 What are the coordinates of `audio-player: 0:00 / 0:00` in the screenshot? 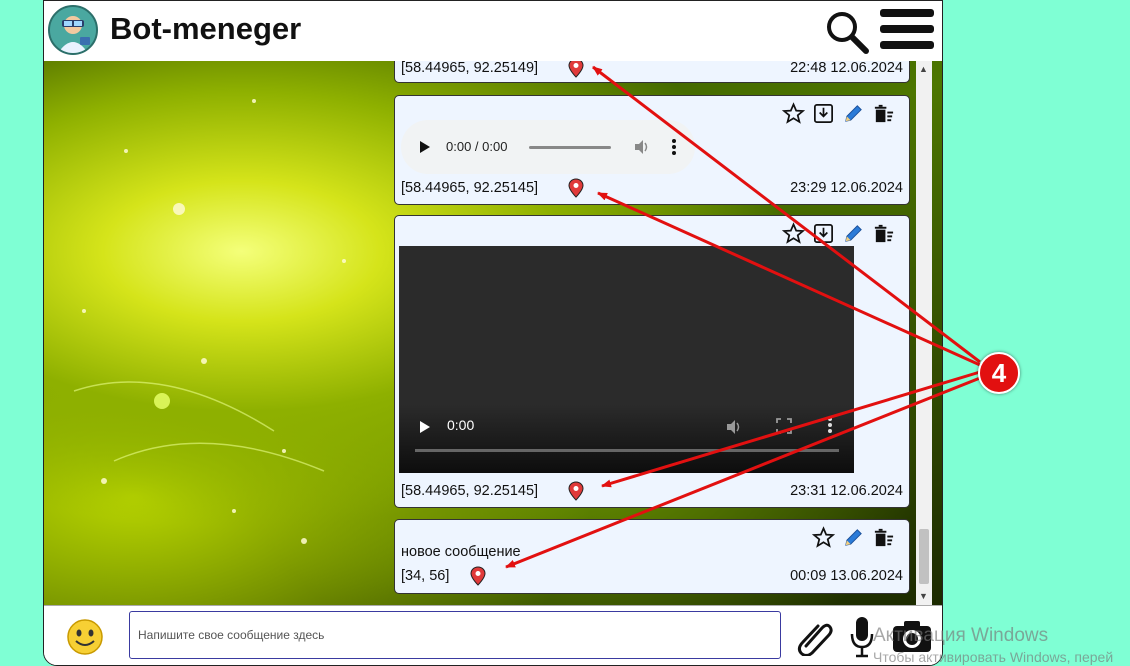 It's located at (548, 147).